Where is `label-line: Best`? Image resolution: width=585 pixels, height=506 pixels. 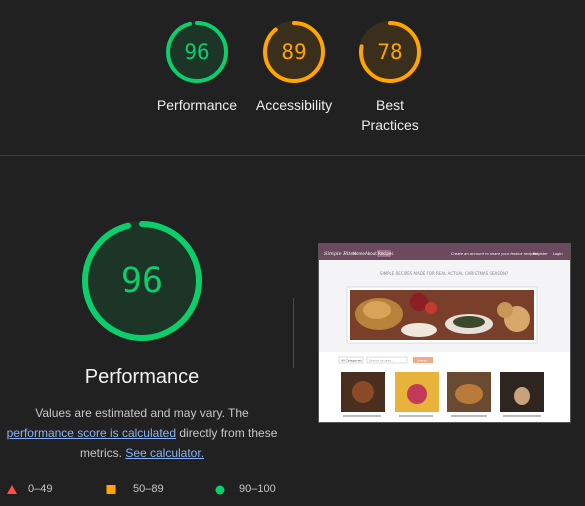 label-line: Best is located at coordinates (389, 105).